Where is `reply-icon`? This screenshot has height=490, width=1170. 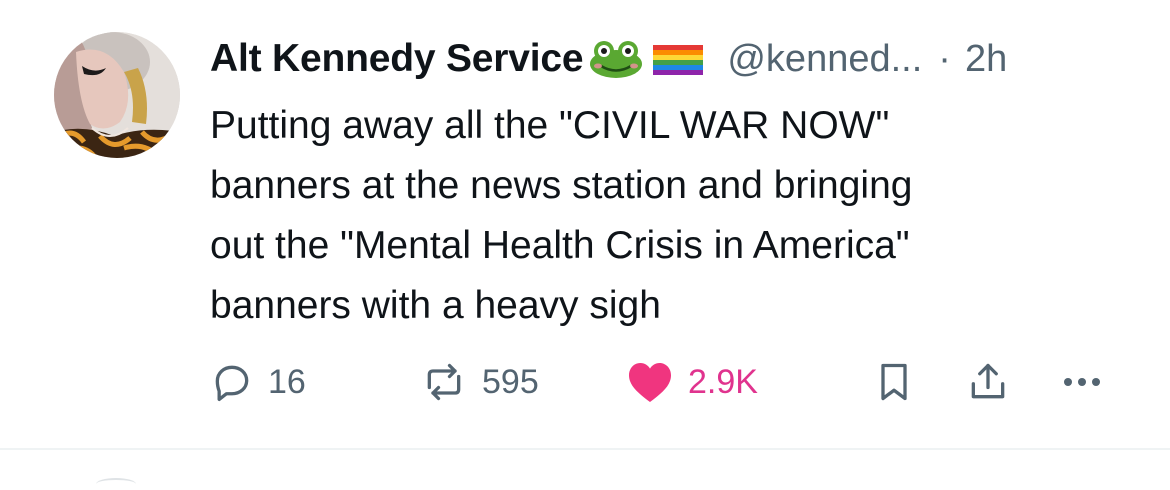 reply-icon is located at coordinates (232, 383).